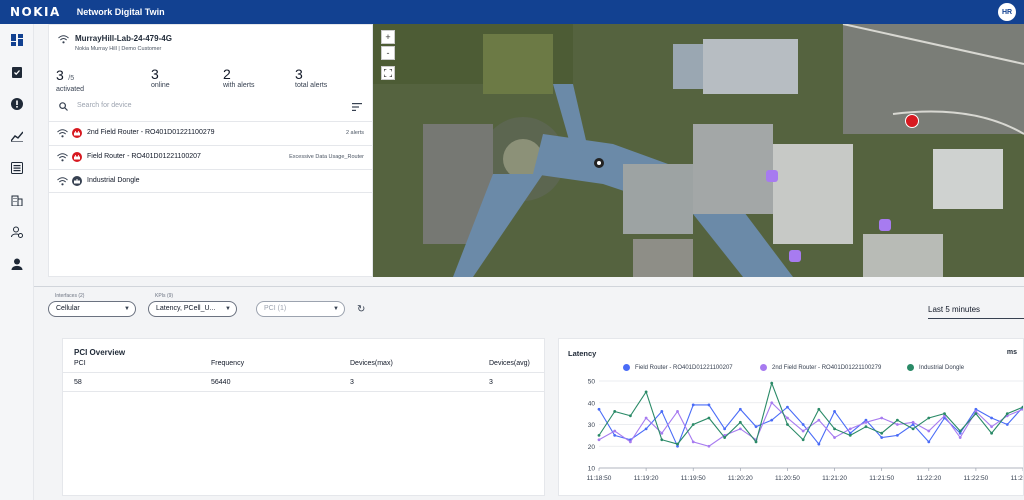 This screenshot has height=500, width=1024. What do you see at coordinates (820, 367) in the screenshot?
I see `legend-item: 2nd Field Router - RO401D01221100279` at bounding box center [820, 367].